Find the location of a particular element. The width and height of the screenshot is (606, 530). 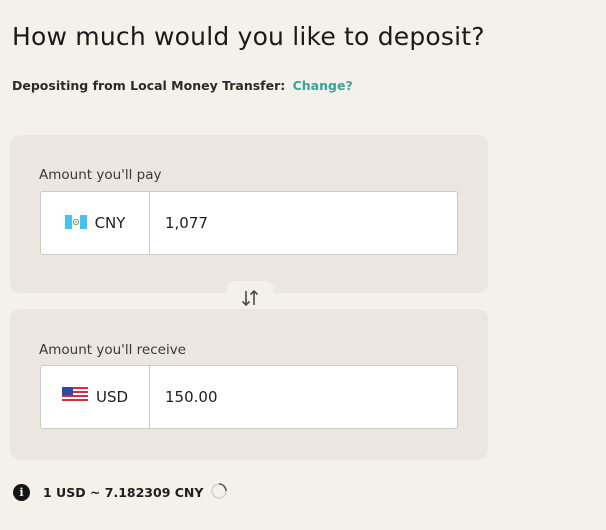

receive-amount-label: Amount you'll receive is located at coordinates (112, 350).